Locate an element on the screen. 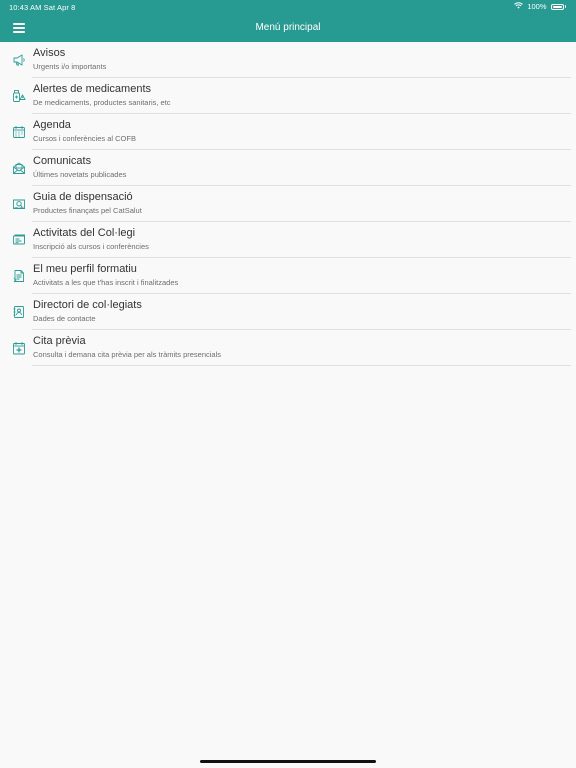 This screenshot has width=576, height=768. home-indicator is located at coordinates (288, 761).